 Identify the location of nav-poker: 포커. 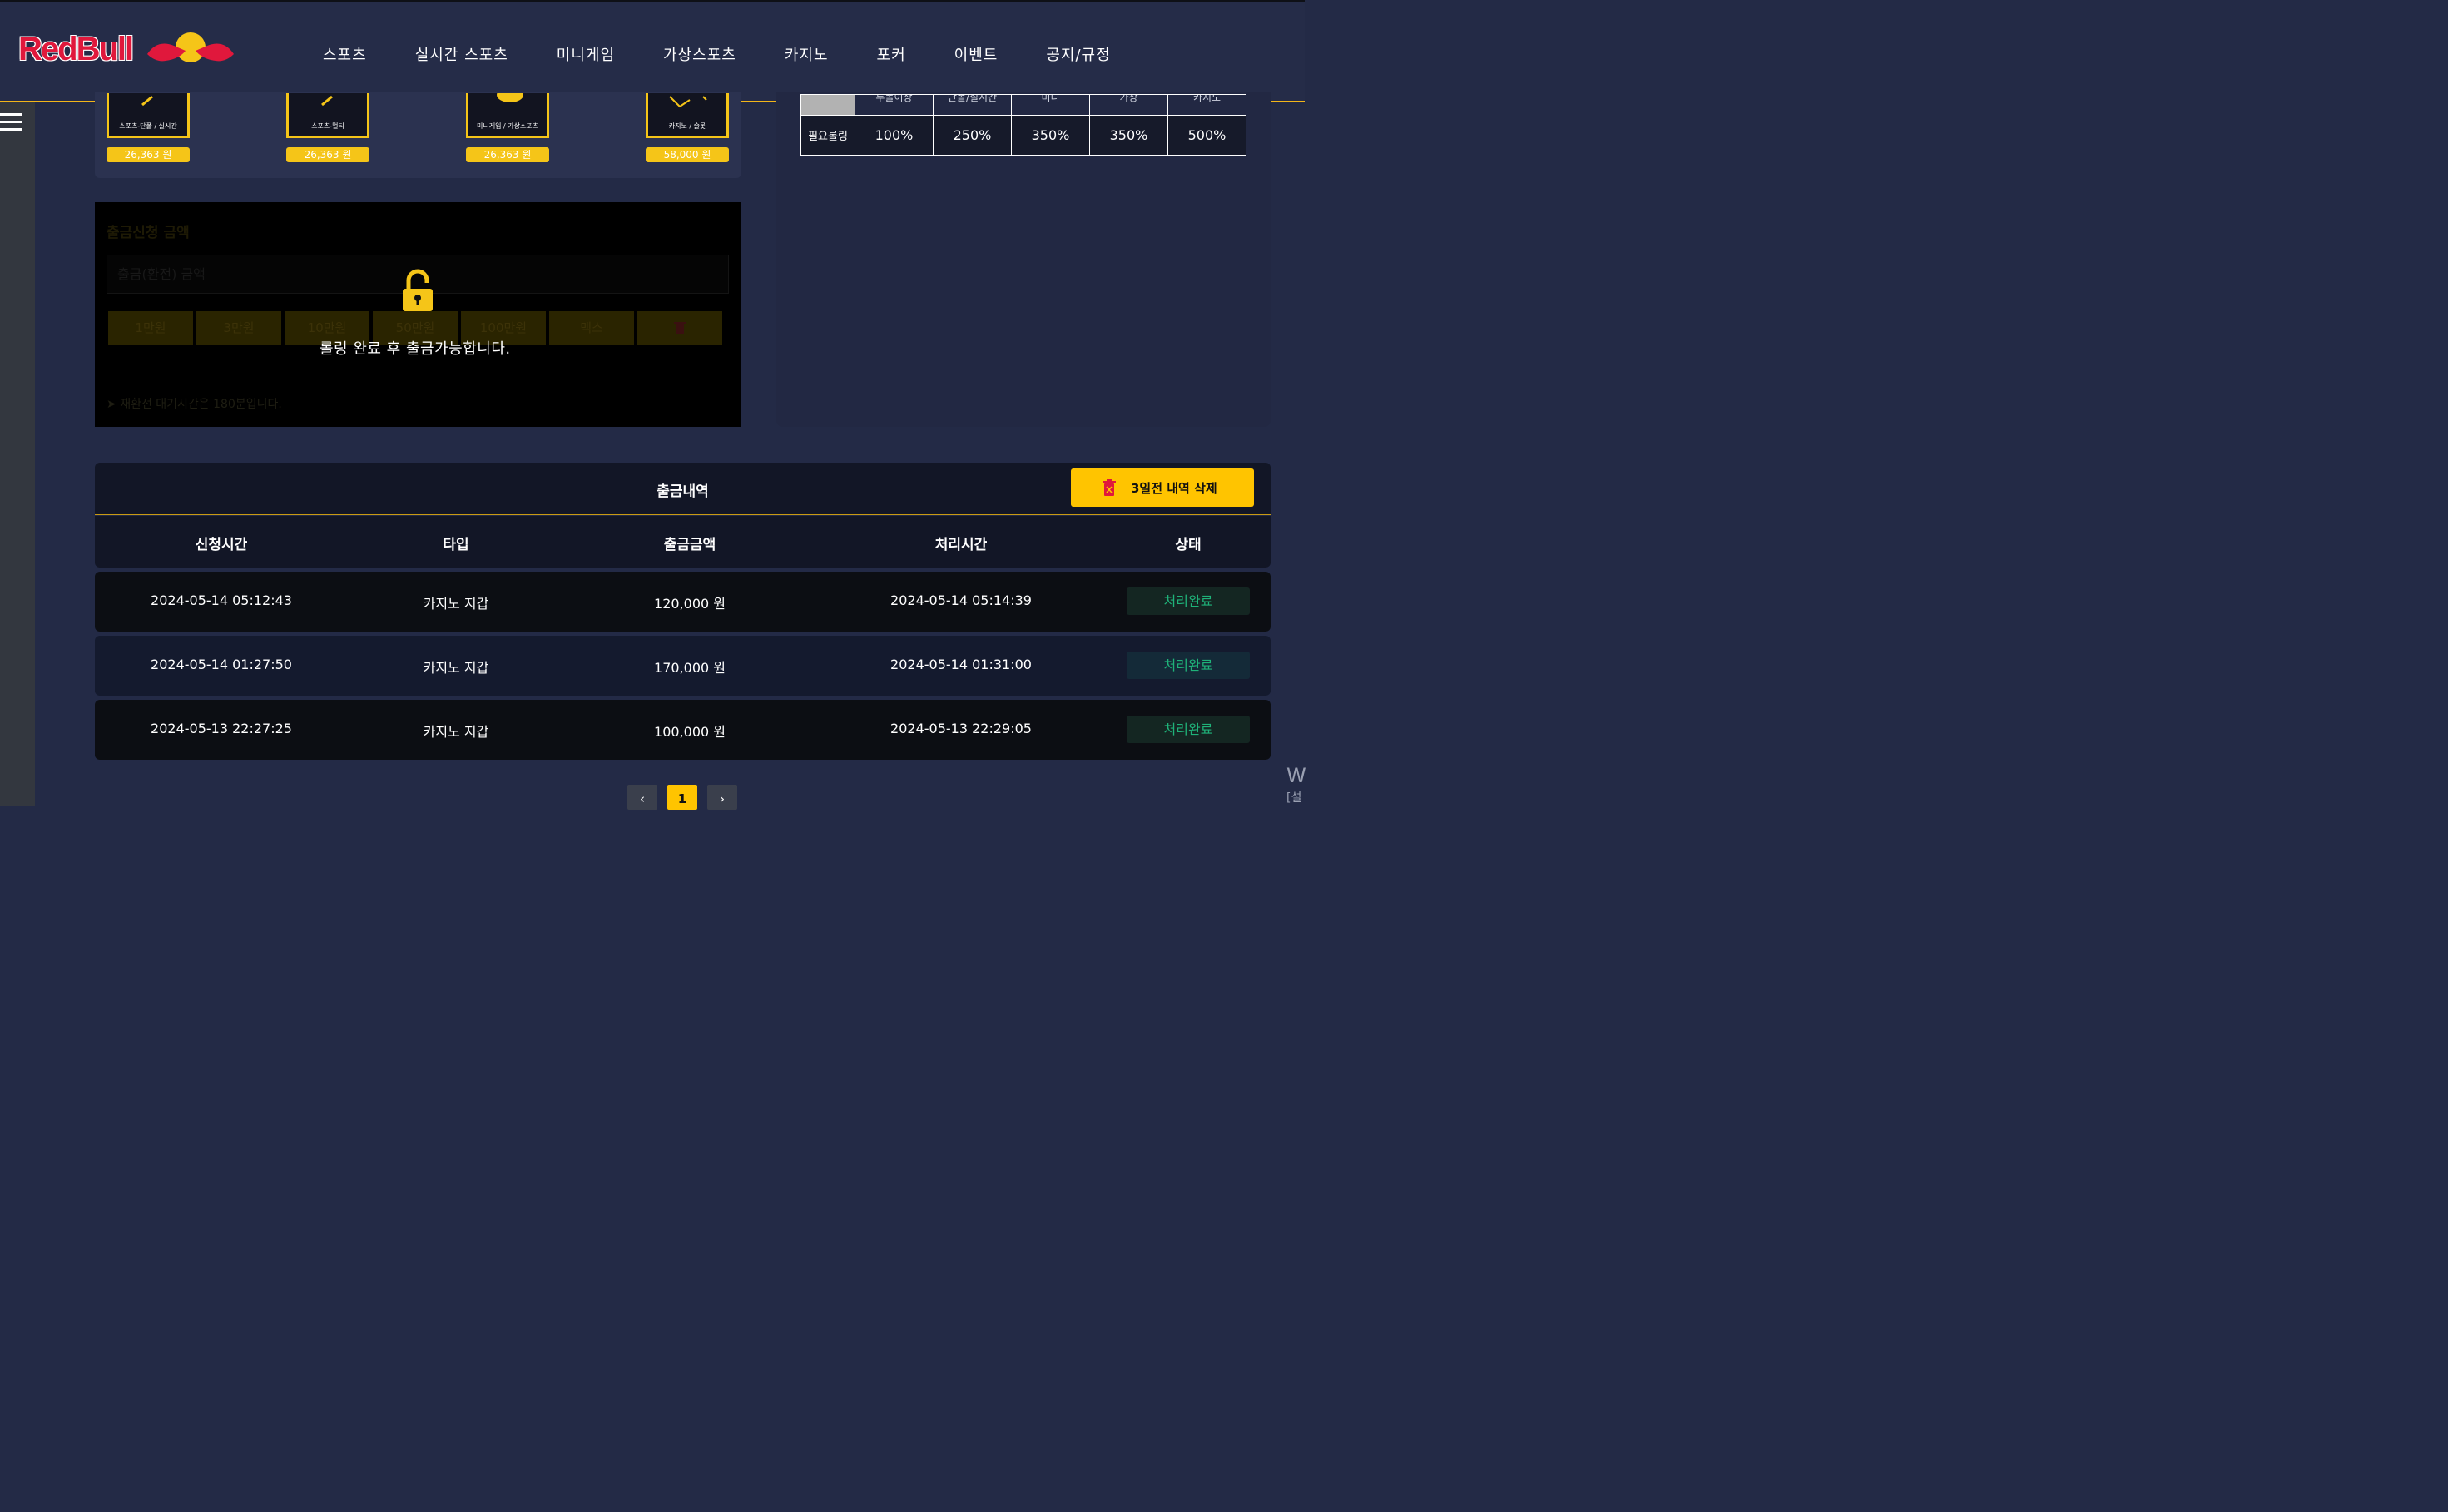
(891, 54).